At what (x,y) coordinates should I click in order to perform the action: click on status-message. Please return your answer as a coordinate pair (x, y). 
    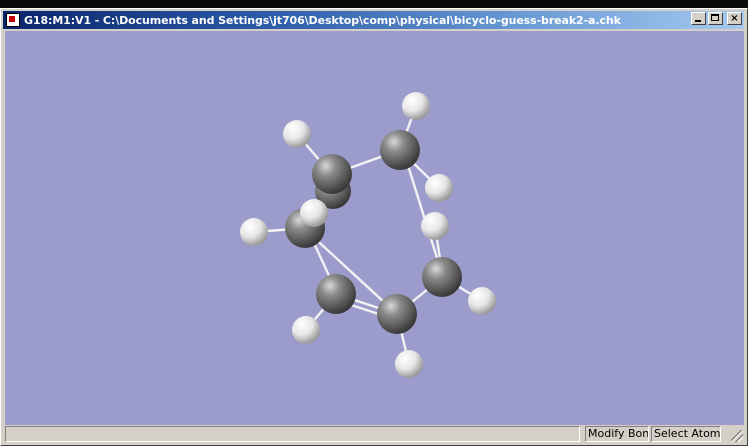
    Looking at the image, I should click on (292, 434).